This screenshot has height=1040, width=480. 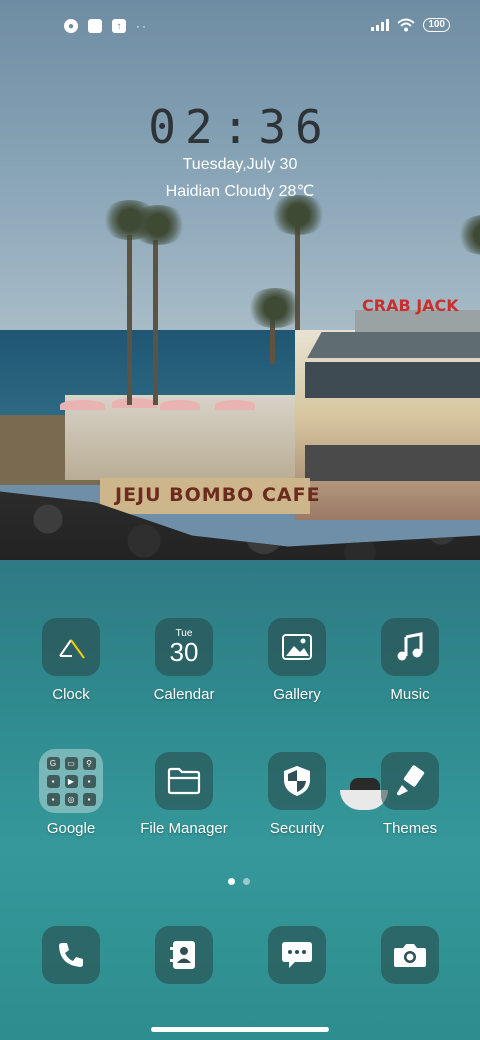 What do you see at coordinates (231, 881) in the screenshot?
I see `page-dot-active` at bounding box center [231, 881].